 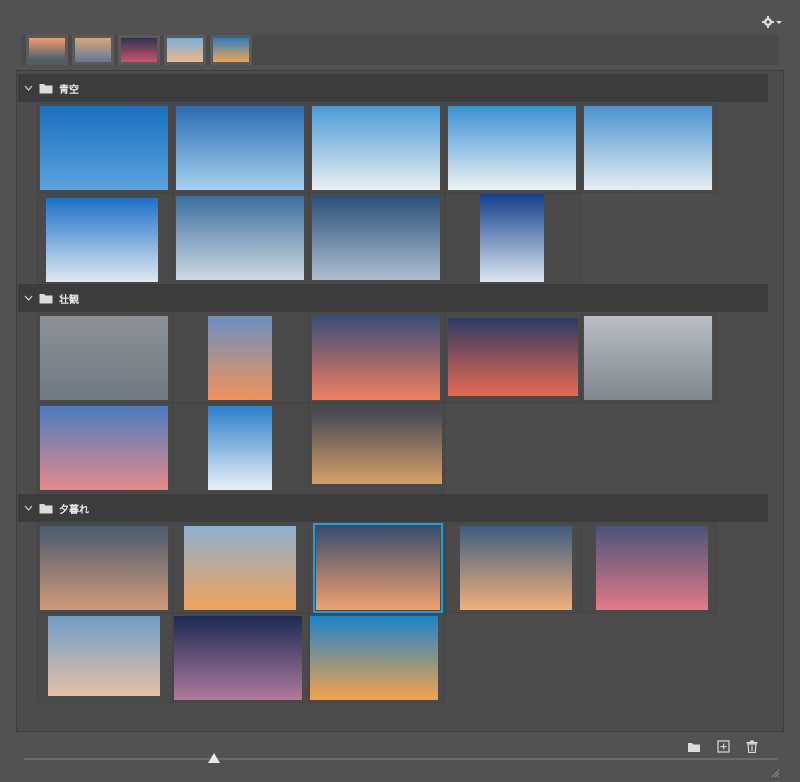 I want to click on add-icon, so click(x=723, y=746).